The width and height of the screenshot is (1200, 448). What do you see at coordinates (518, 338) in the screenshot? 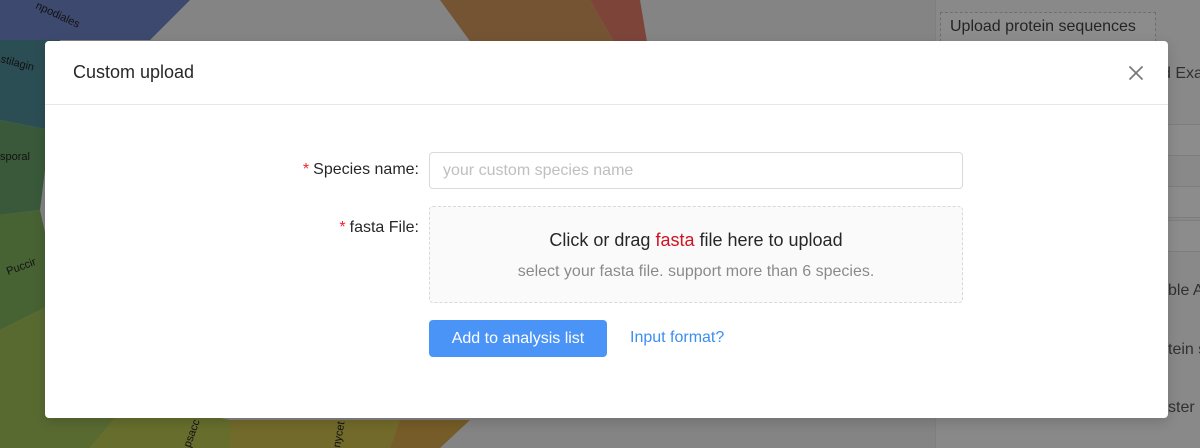
I see `add-to-analysis-button: Add to analysis list` at bounding box center [518, 338].